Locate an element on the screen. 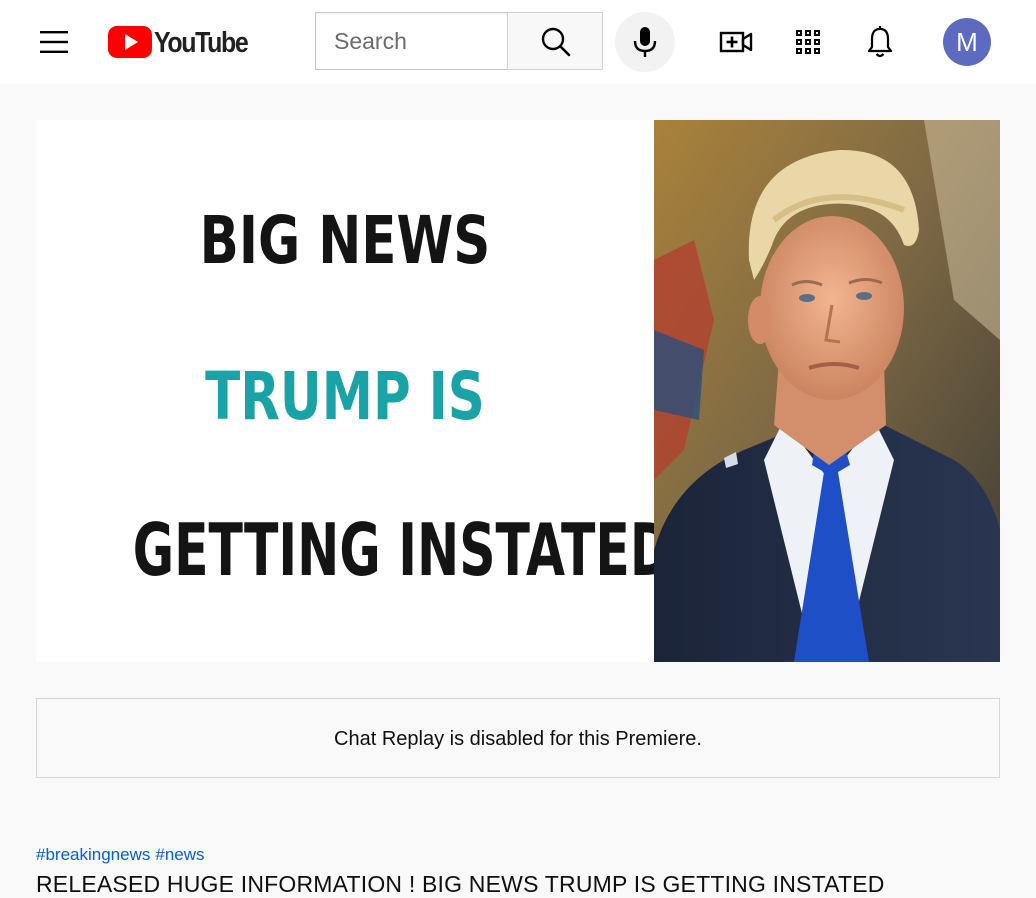 The height and width of the screenshot is (898, 1036). apps-grid-icon is located at coordinates (808, 42).